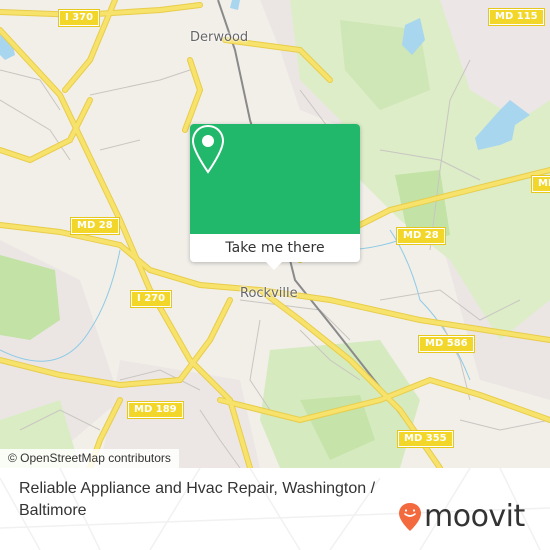  Describe the element at coordinates (410, 516) in the screenshot. I see `moovit-pin-icon` at that location.